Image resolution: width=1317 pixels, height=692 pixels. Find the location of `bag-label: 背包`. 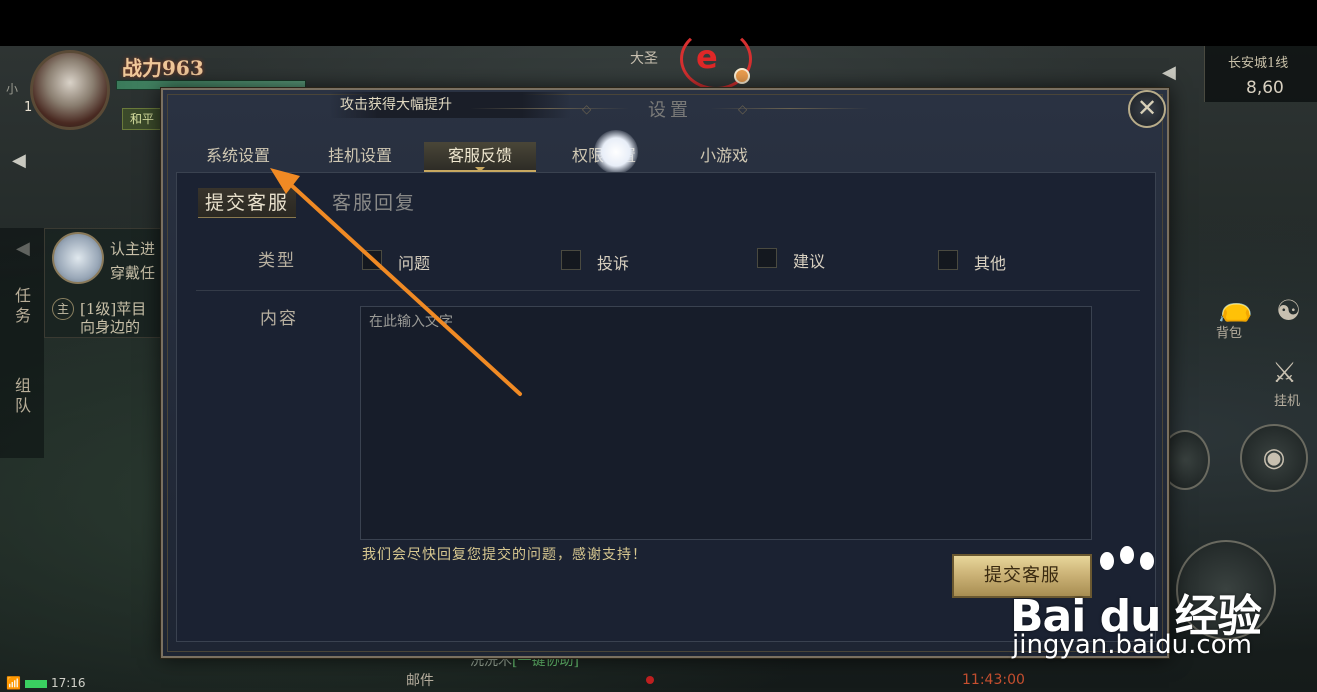

bag-label: 背包 is located at coordinates (1229, 333).